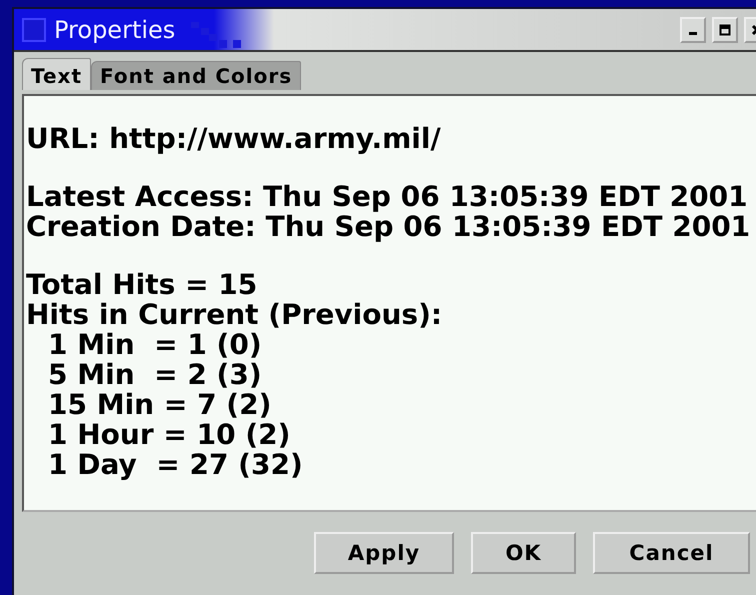 This screenshot has width=756, height=595. What do you see at coordinates (693, 29) in the screenshot?
I see `minimize-button` at bounding box center [693, 29].